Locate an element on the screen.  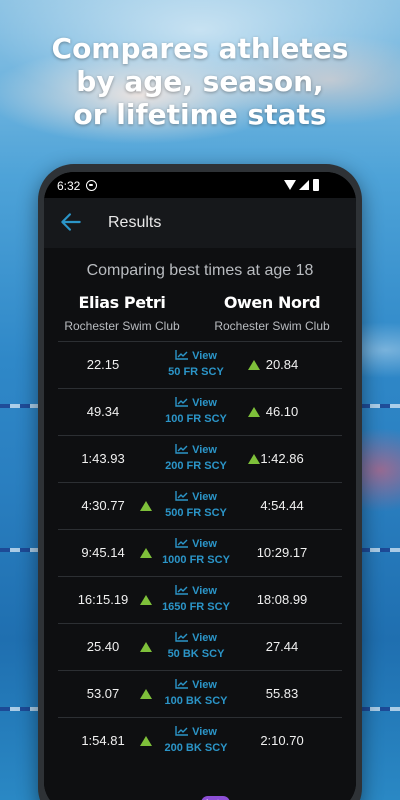
back-arrow-icon is located at coordinates (71, 222).